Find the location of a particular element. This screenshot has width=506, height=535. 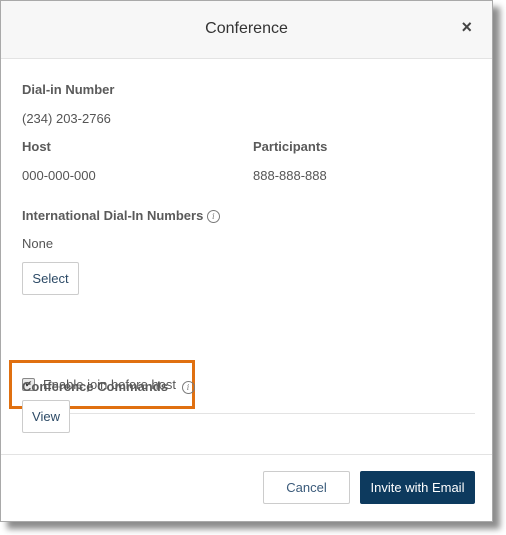

participants-value: 888-888-888 is located at coordinates (290, 175).